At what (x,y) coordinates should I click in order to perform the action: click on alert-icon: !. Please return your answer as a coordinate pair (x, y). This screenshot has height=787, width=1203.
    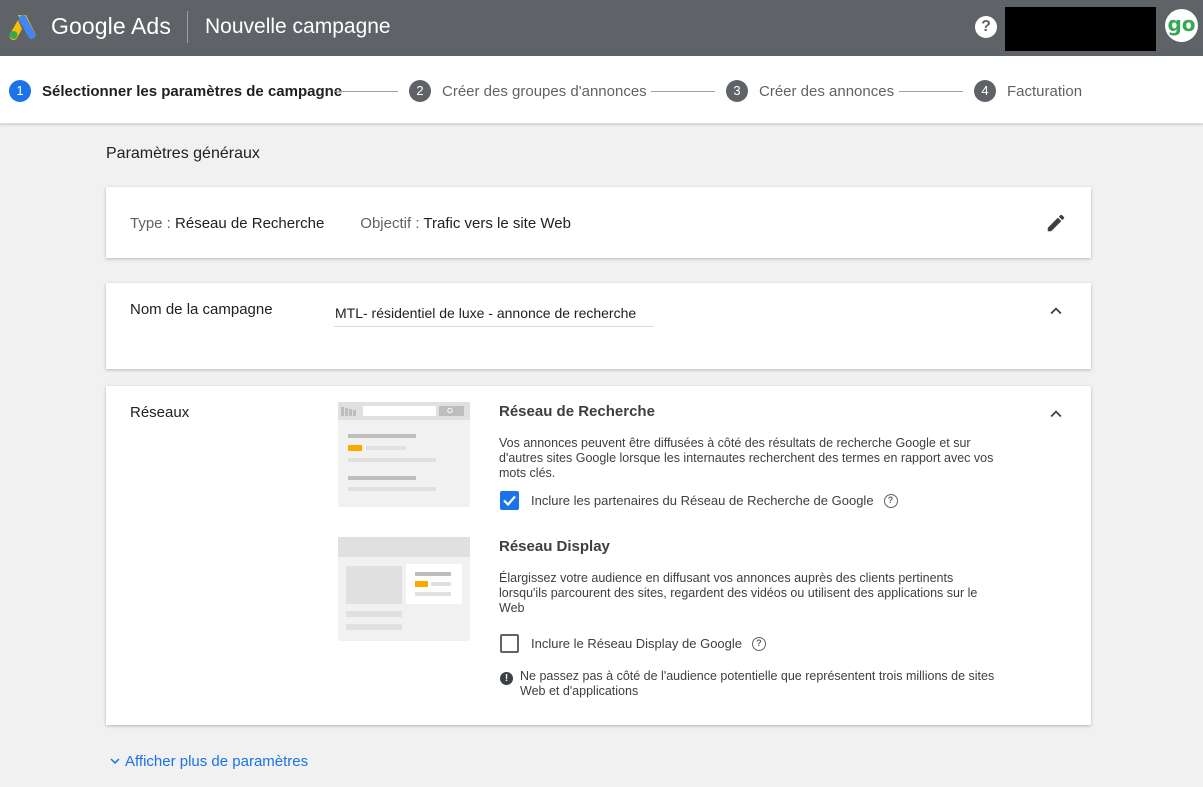
    Looking at the image, I should click on (506, 678).